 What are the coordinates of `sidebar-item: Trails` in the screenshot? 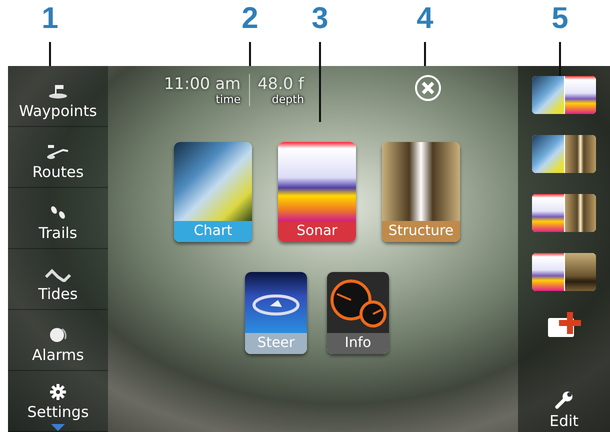 It's located at (58, 218).